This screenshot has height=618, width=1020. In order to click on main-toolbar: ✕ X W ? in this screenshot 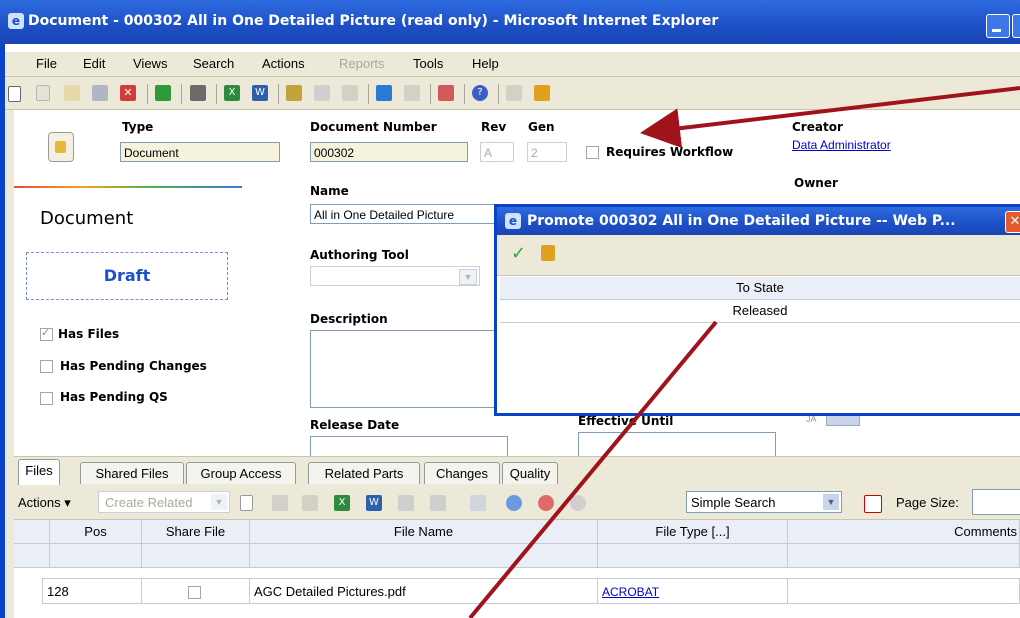, I will do `click(510, 93)`.